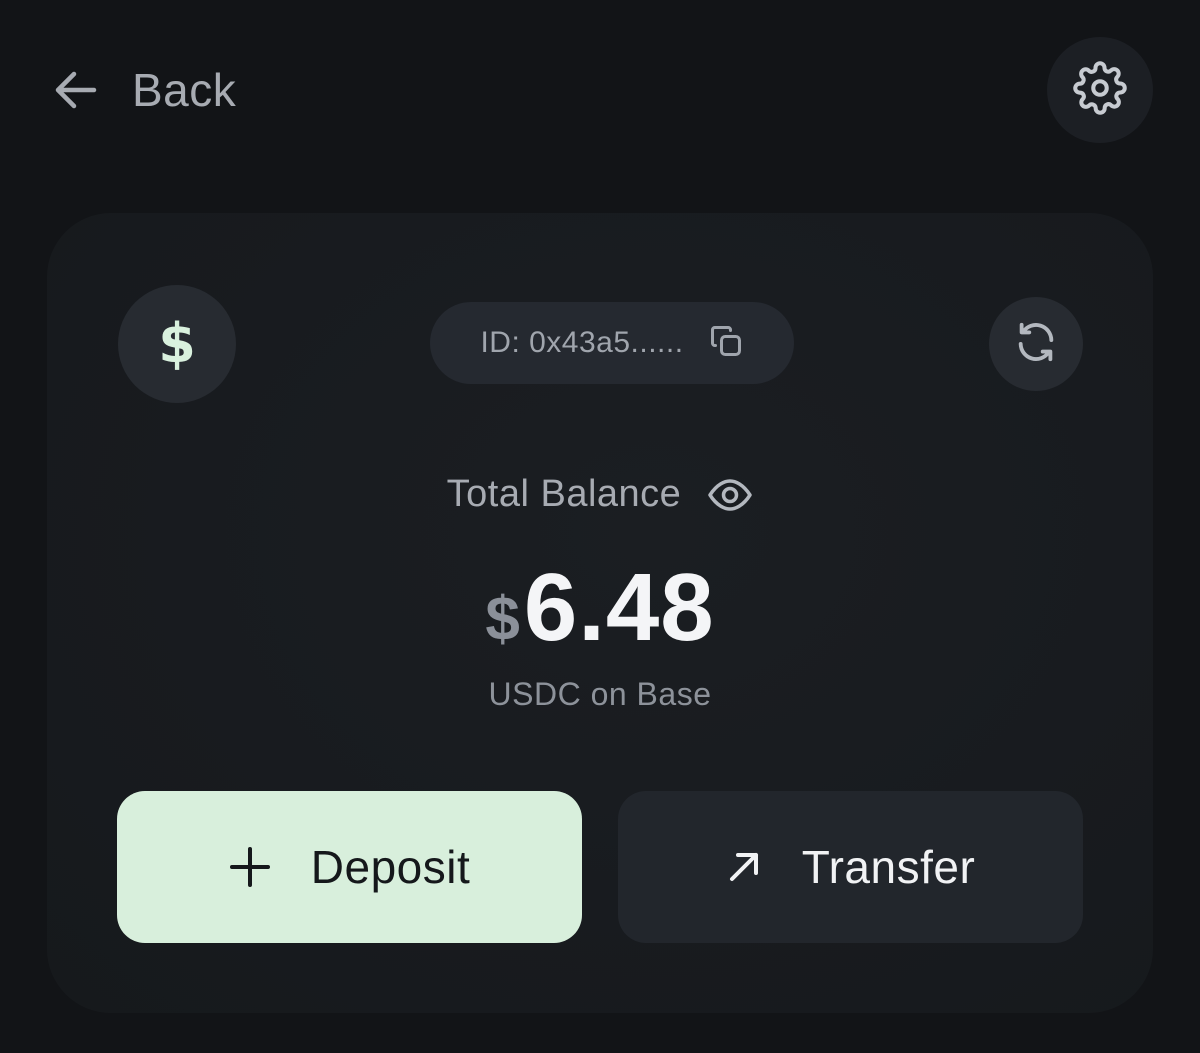  I want to click on deposit-label: Deposit, so click(390, 867).